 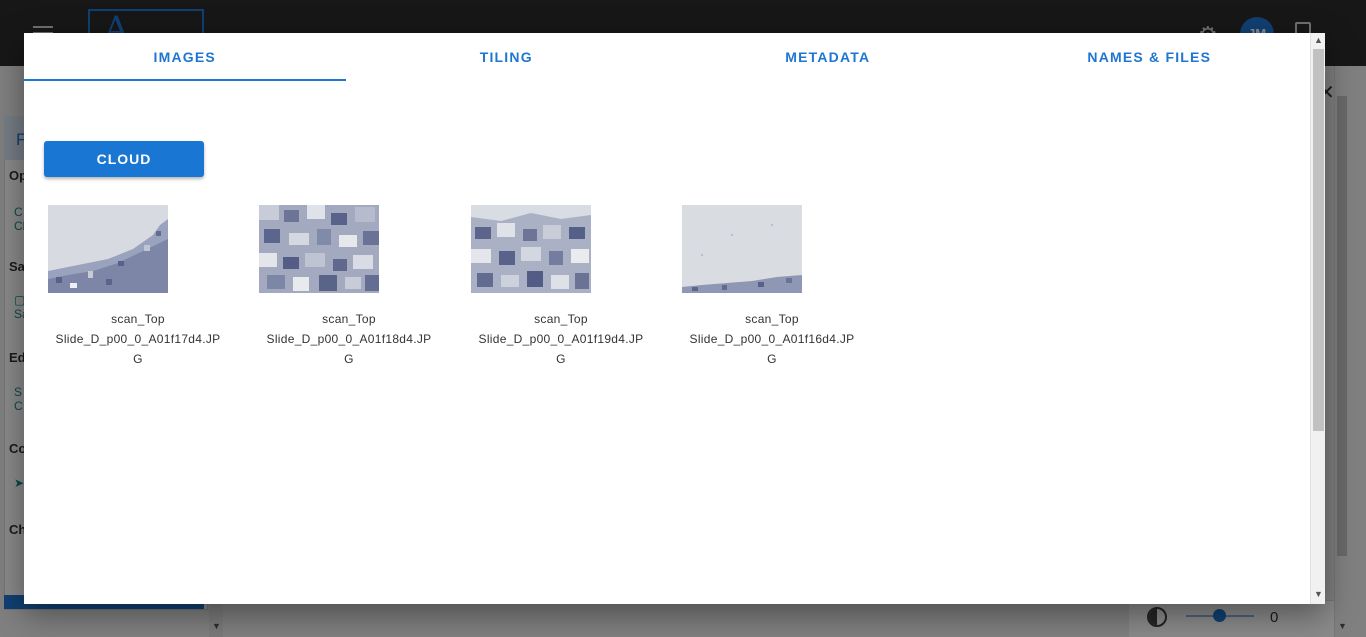 I want to click on image-caption: scan_Top Slide_D_p00_0_A01f18d4.JP G, so click(x=349, y=339).